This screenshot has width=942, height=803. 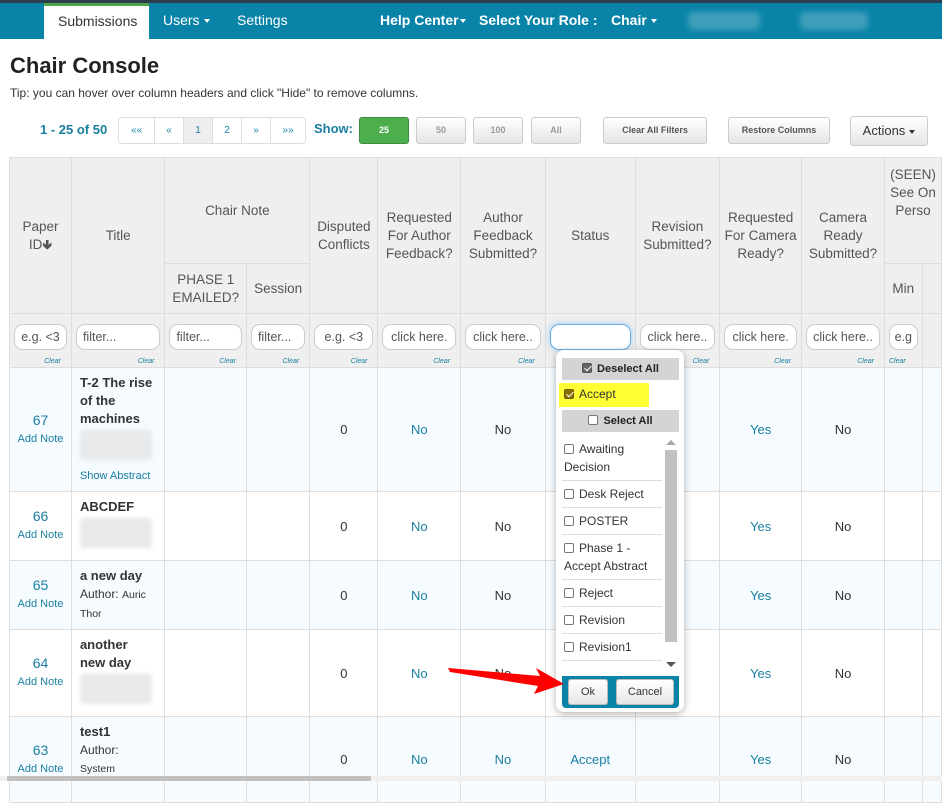 What do you see at coordinates (441, 361) in the screenshot?
I see `clear-requested-feedback-link: Clear` at bounding box center [441, 361].